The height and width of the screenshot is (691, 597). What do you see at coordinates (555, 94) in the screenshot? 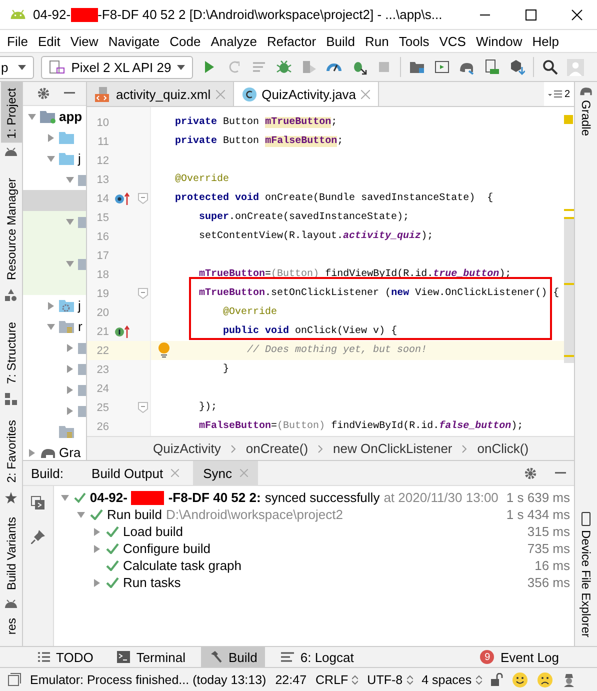
I see `menu-icon` at bounding box center [555, 94].